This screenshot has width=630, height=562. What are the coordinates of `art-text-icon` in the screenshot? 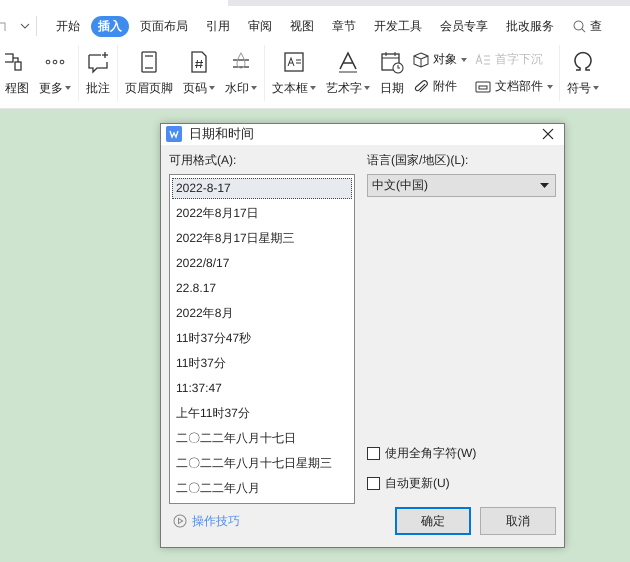 It's located at (348, 62).